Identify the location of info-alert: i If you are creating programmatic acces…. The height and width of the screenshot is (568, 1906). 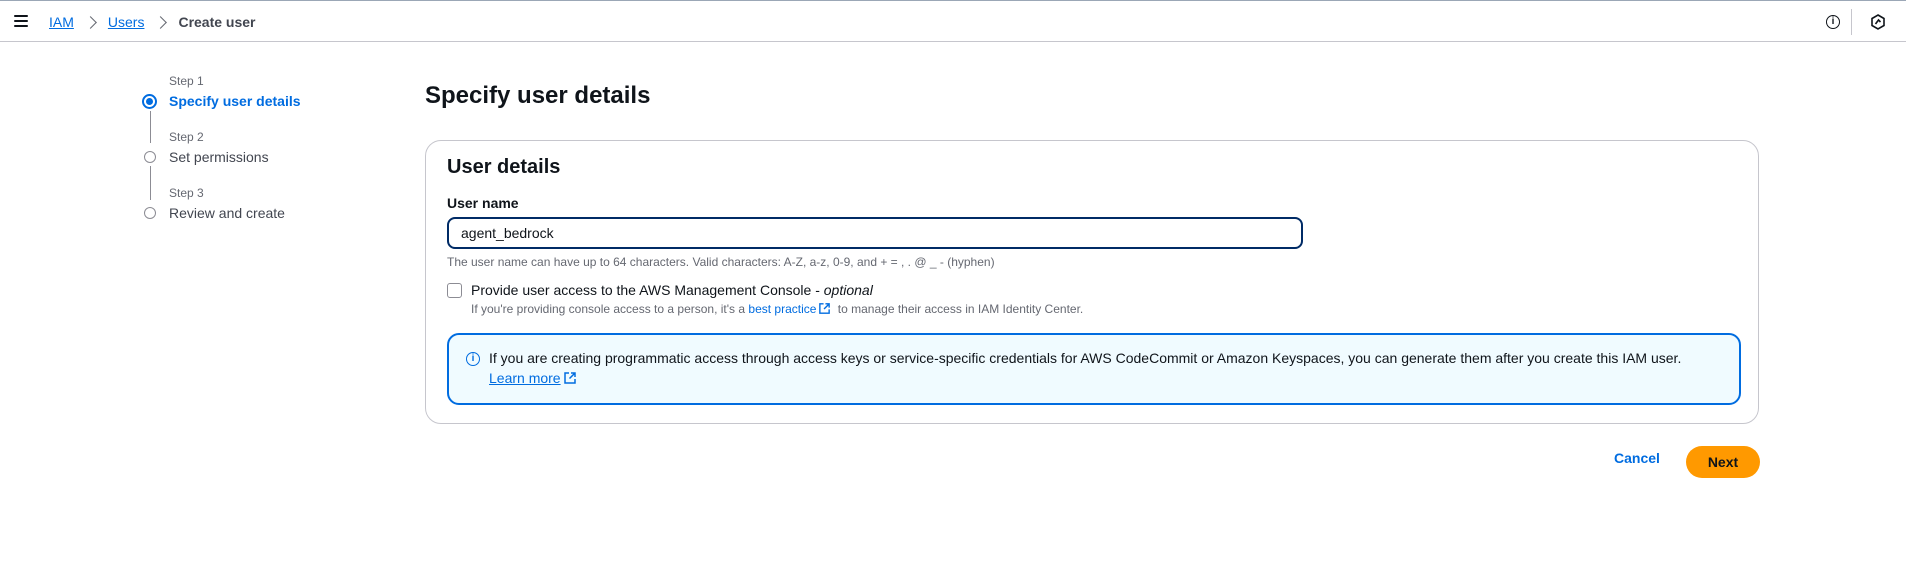
(1094, 369).